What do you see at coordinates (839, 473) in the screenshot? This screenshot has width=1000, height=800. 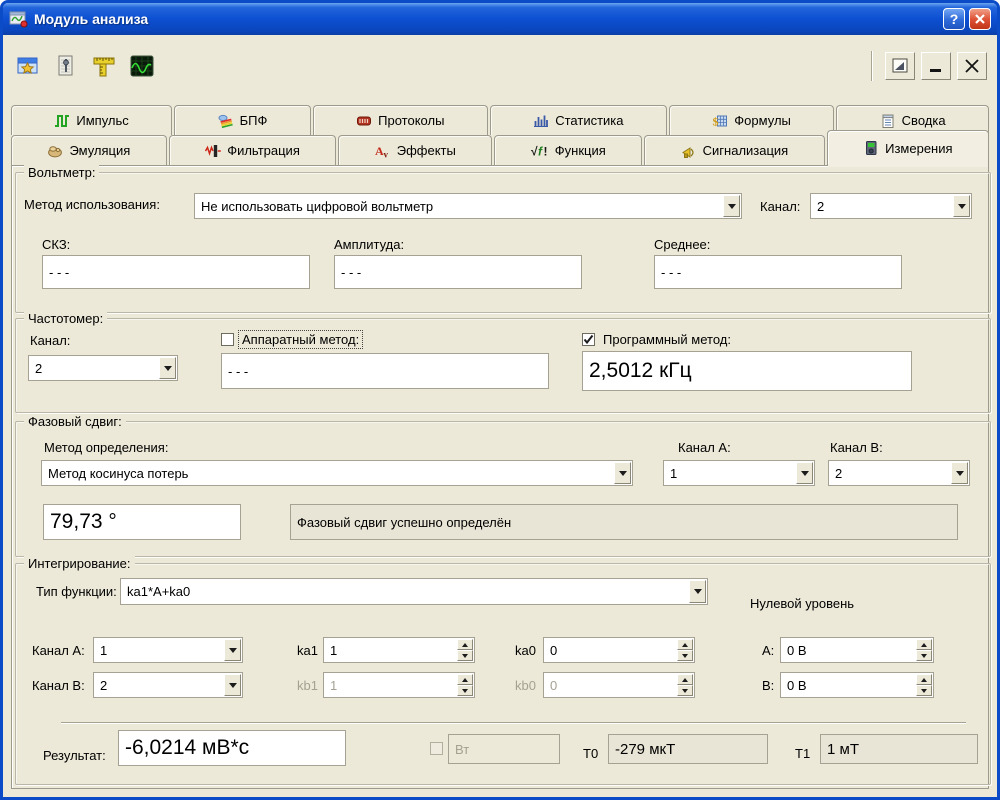 I see `phase-channel-b-value: 2` at bounding box center [839, 473].